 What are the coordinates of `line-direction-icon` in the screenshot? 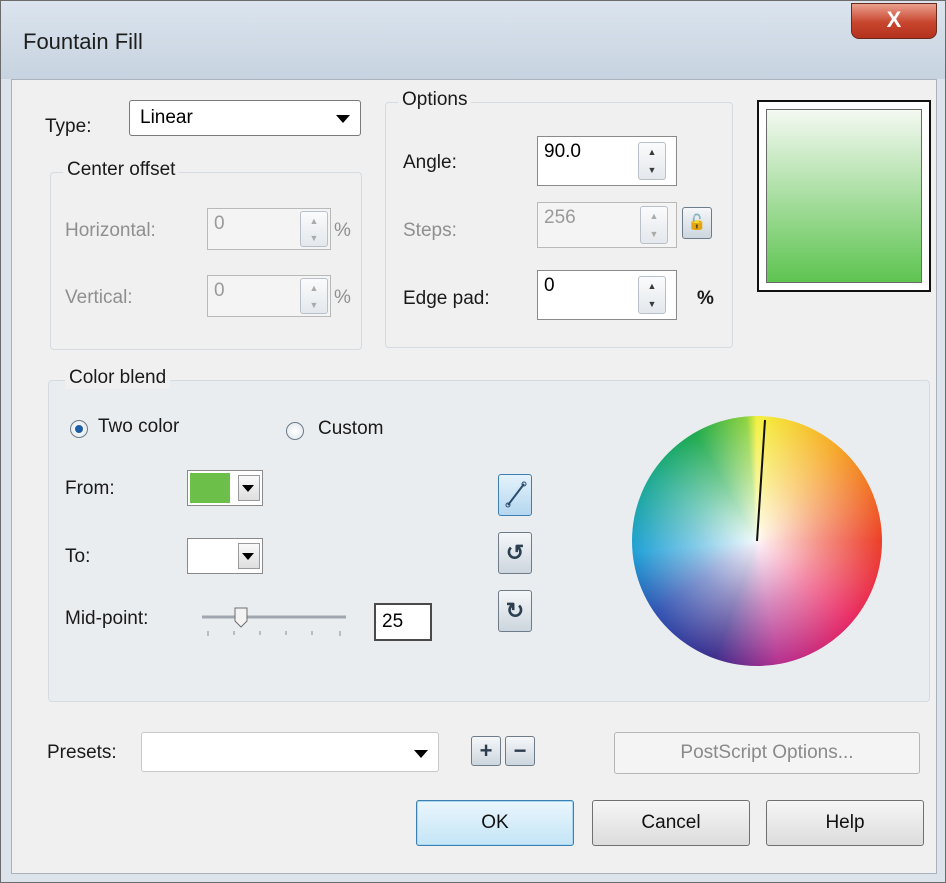 It's located at (516, 494).